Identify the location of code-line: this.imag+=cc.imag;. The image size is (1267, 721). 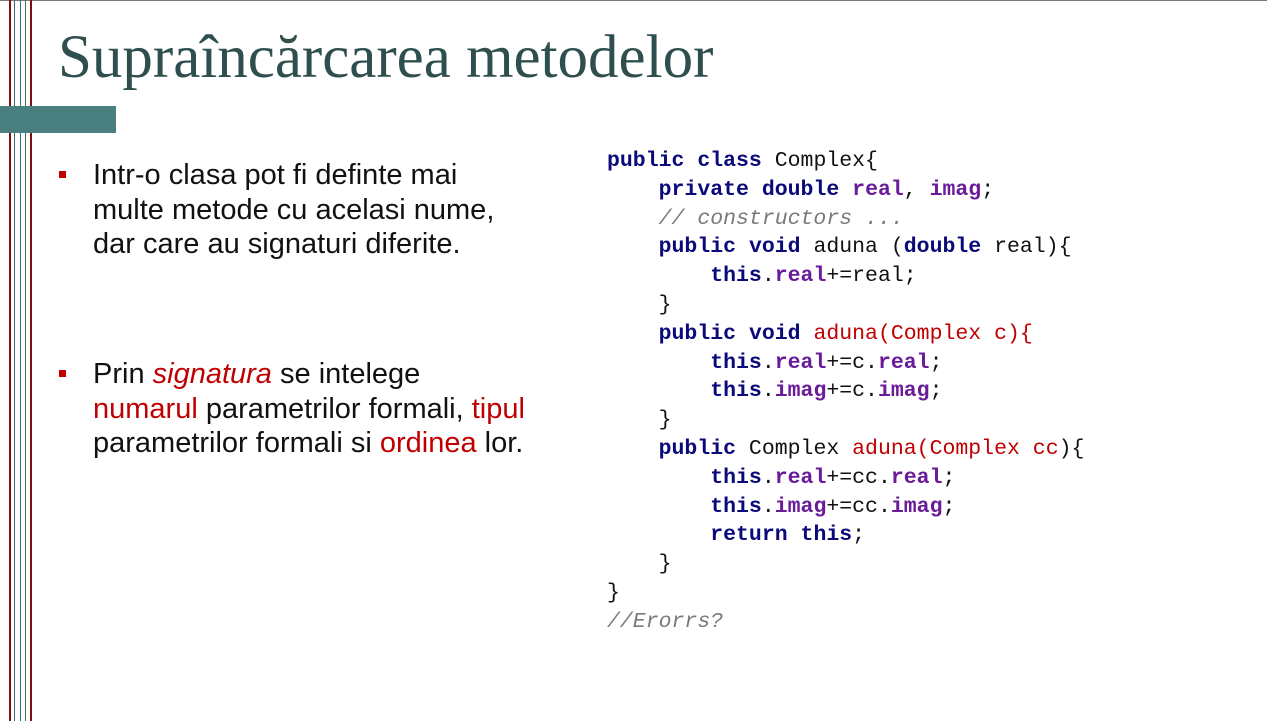
(781, 507).